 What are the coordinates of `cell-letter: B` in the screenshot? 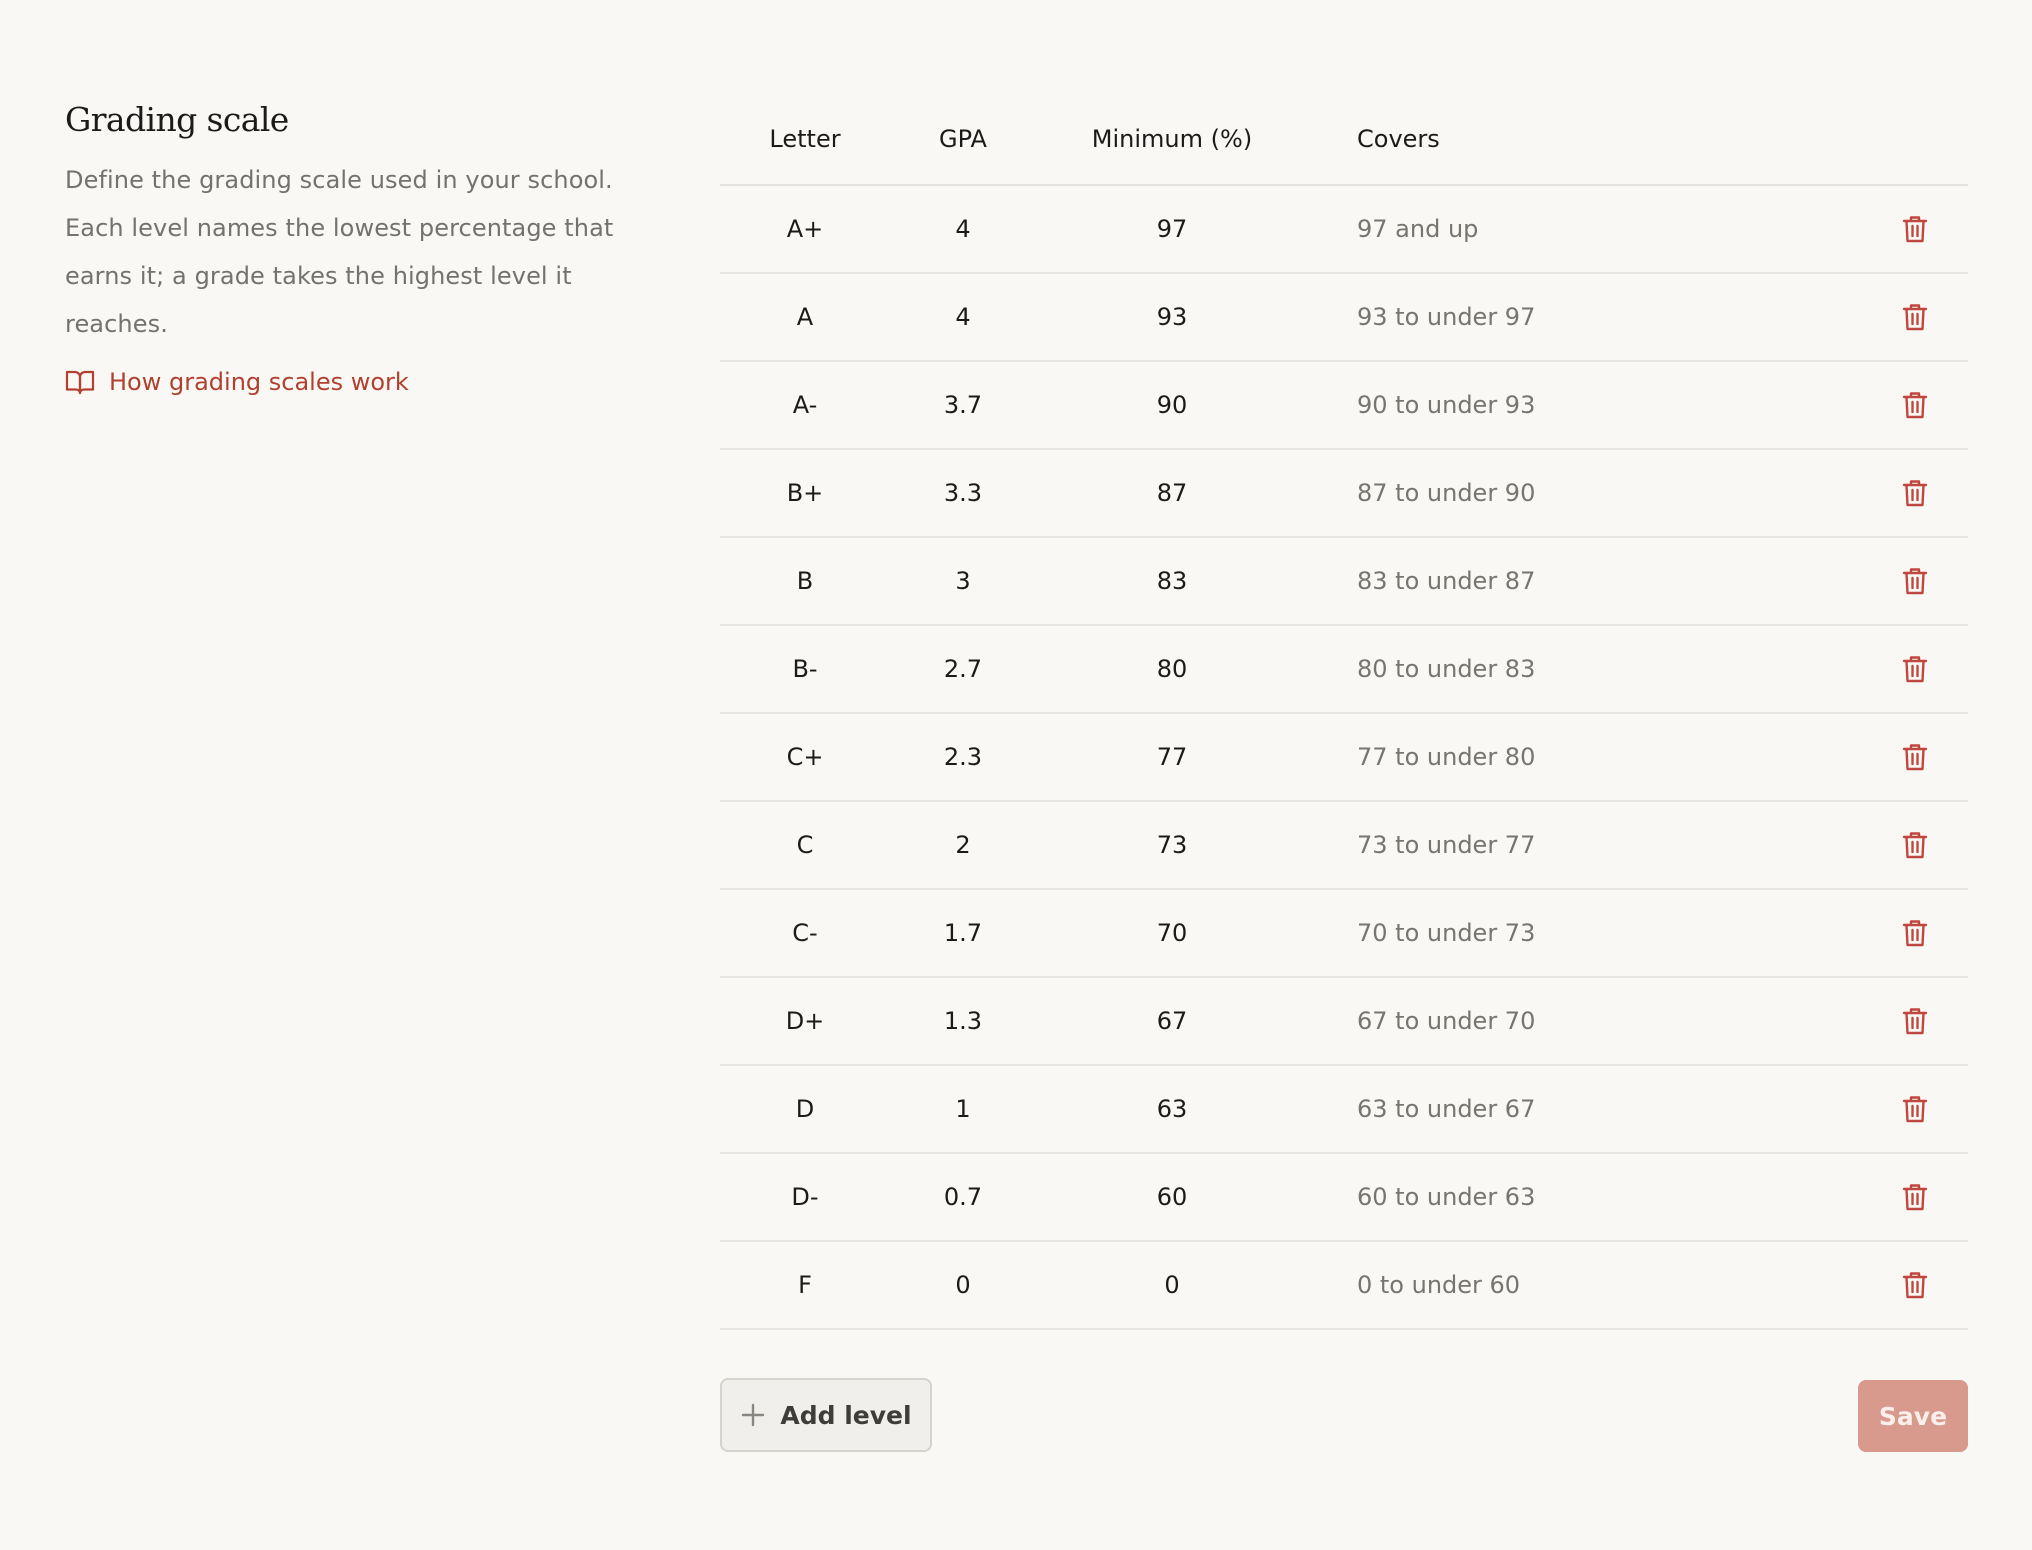 It's located at (805, 581).